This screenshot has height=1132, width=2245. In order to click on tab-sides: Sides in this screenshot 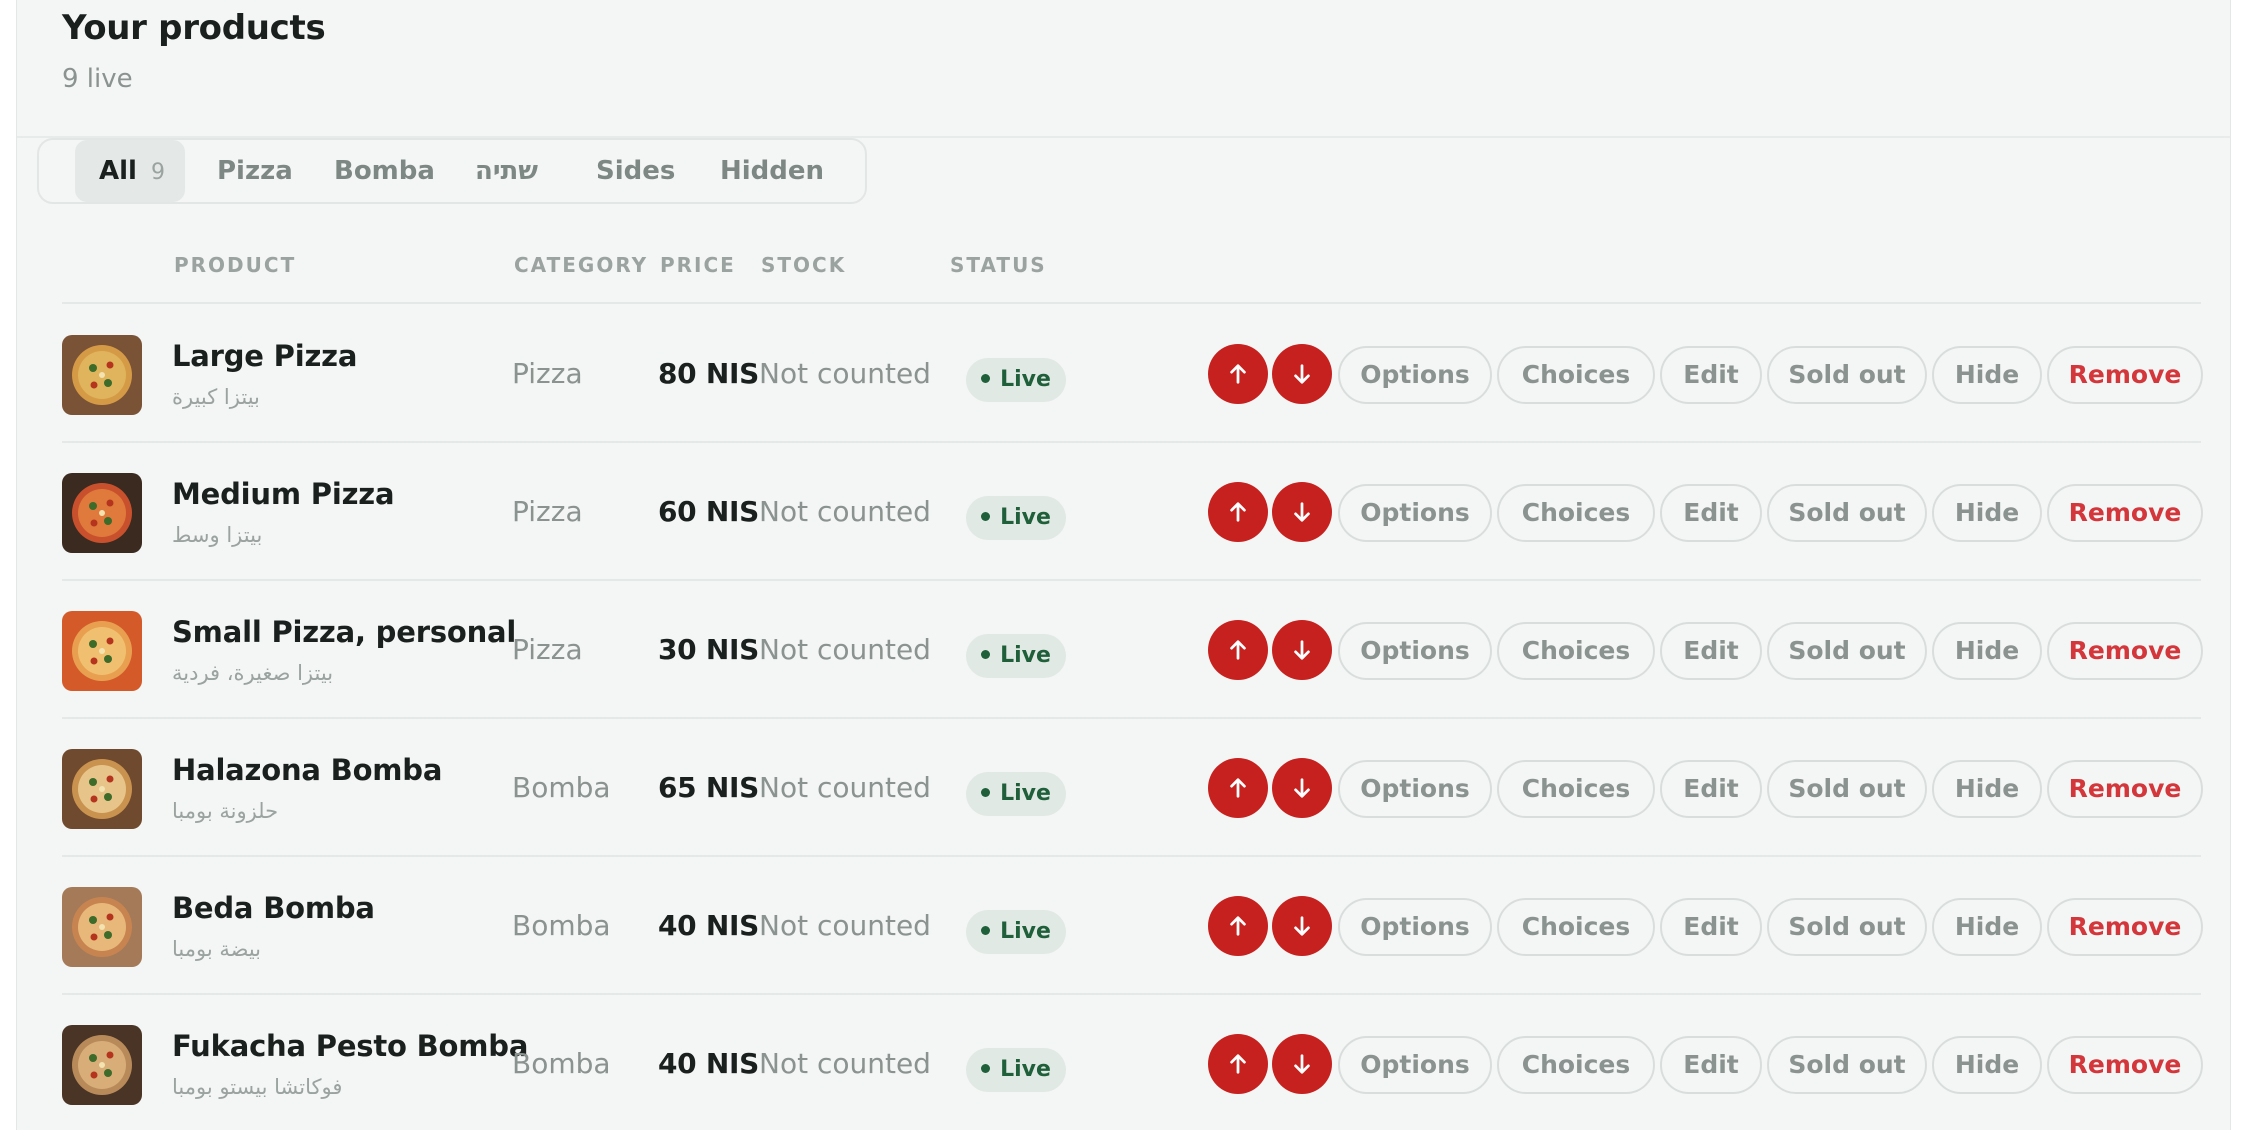, I will do `click(635, 171)`.